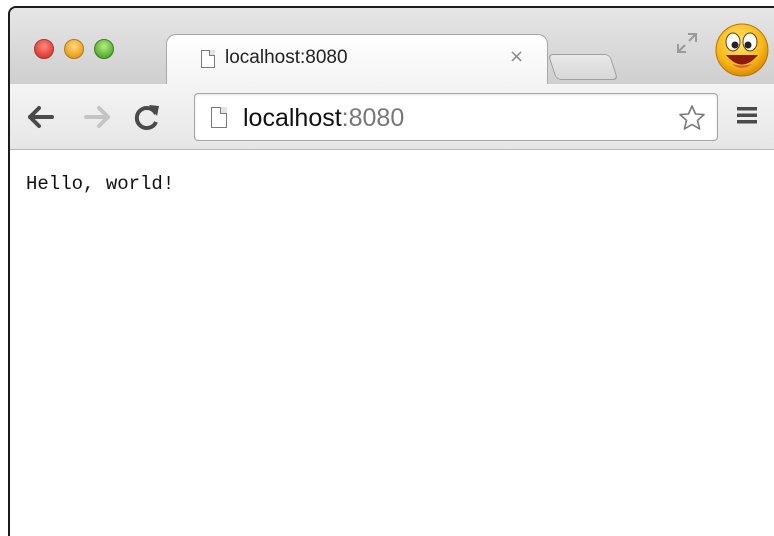 The image size is (774, 536). What do you see at coordinates (583, 67) in the screenshot?
I see `new-tab-button` at bounding box center [583, 67].